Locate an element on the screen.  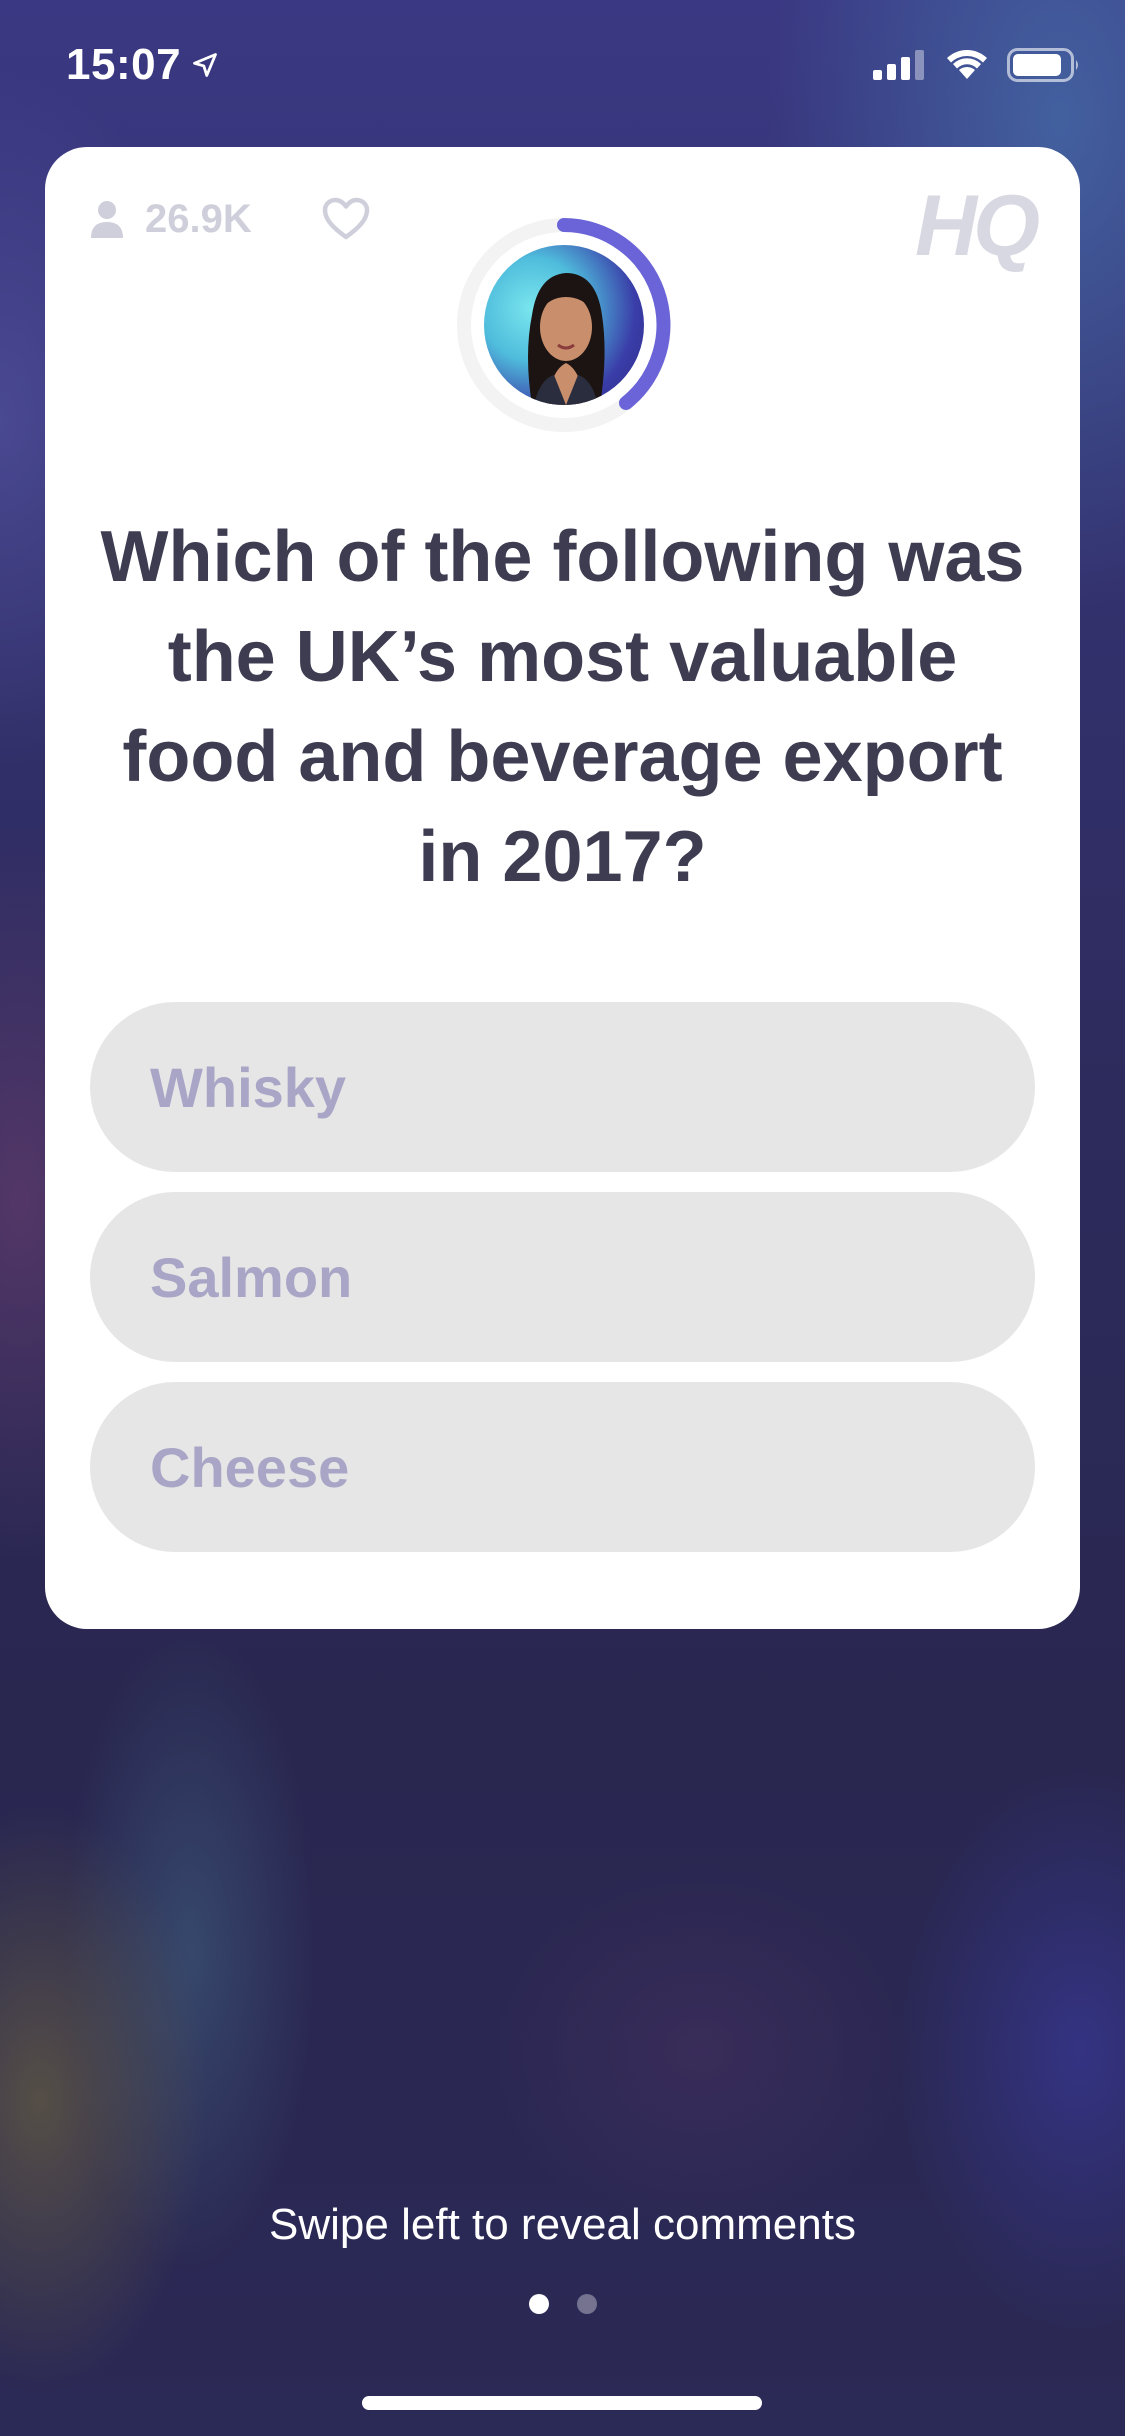
host-avatar is located at coordinates (564, 325).